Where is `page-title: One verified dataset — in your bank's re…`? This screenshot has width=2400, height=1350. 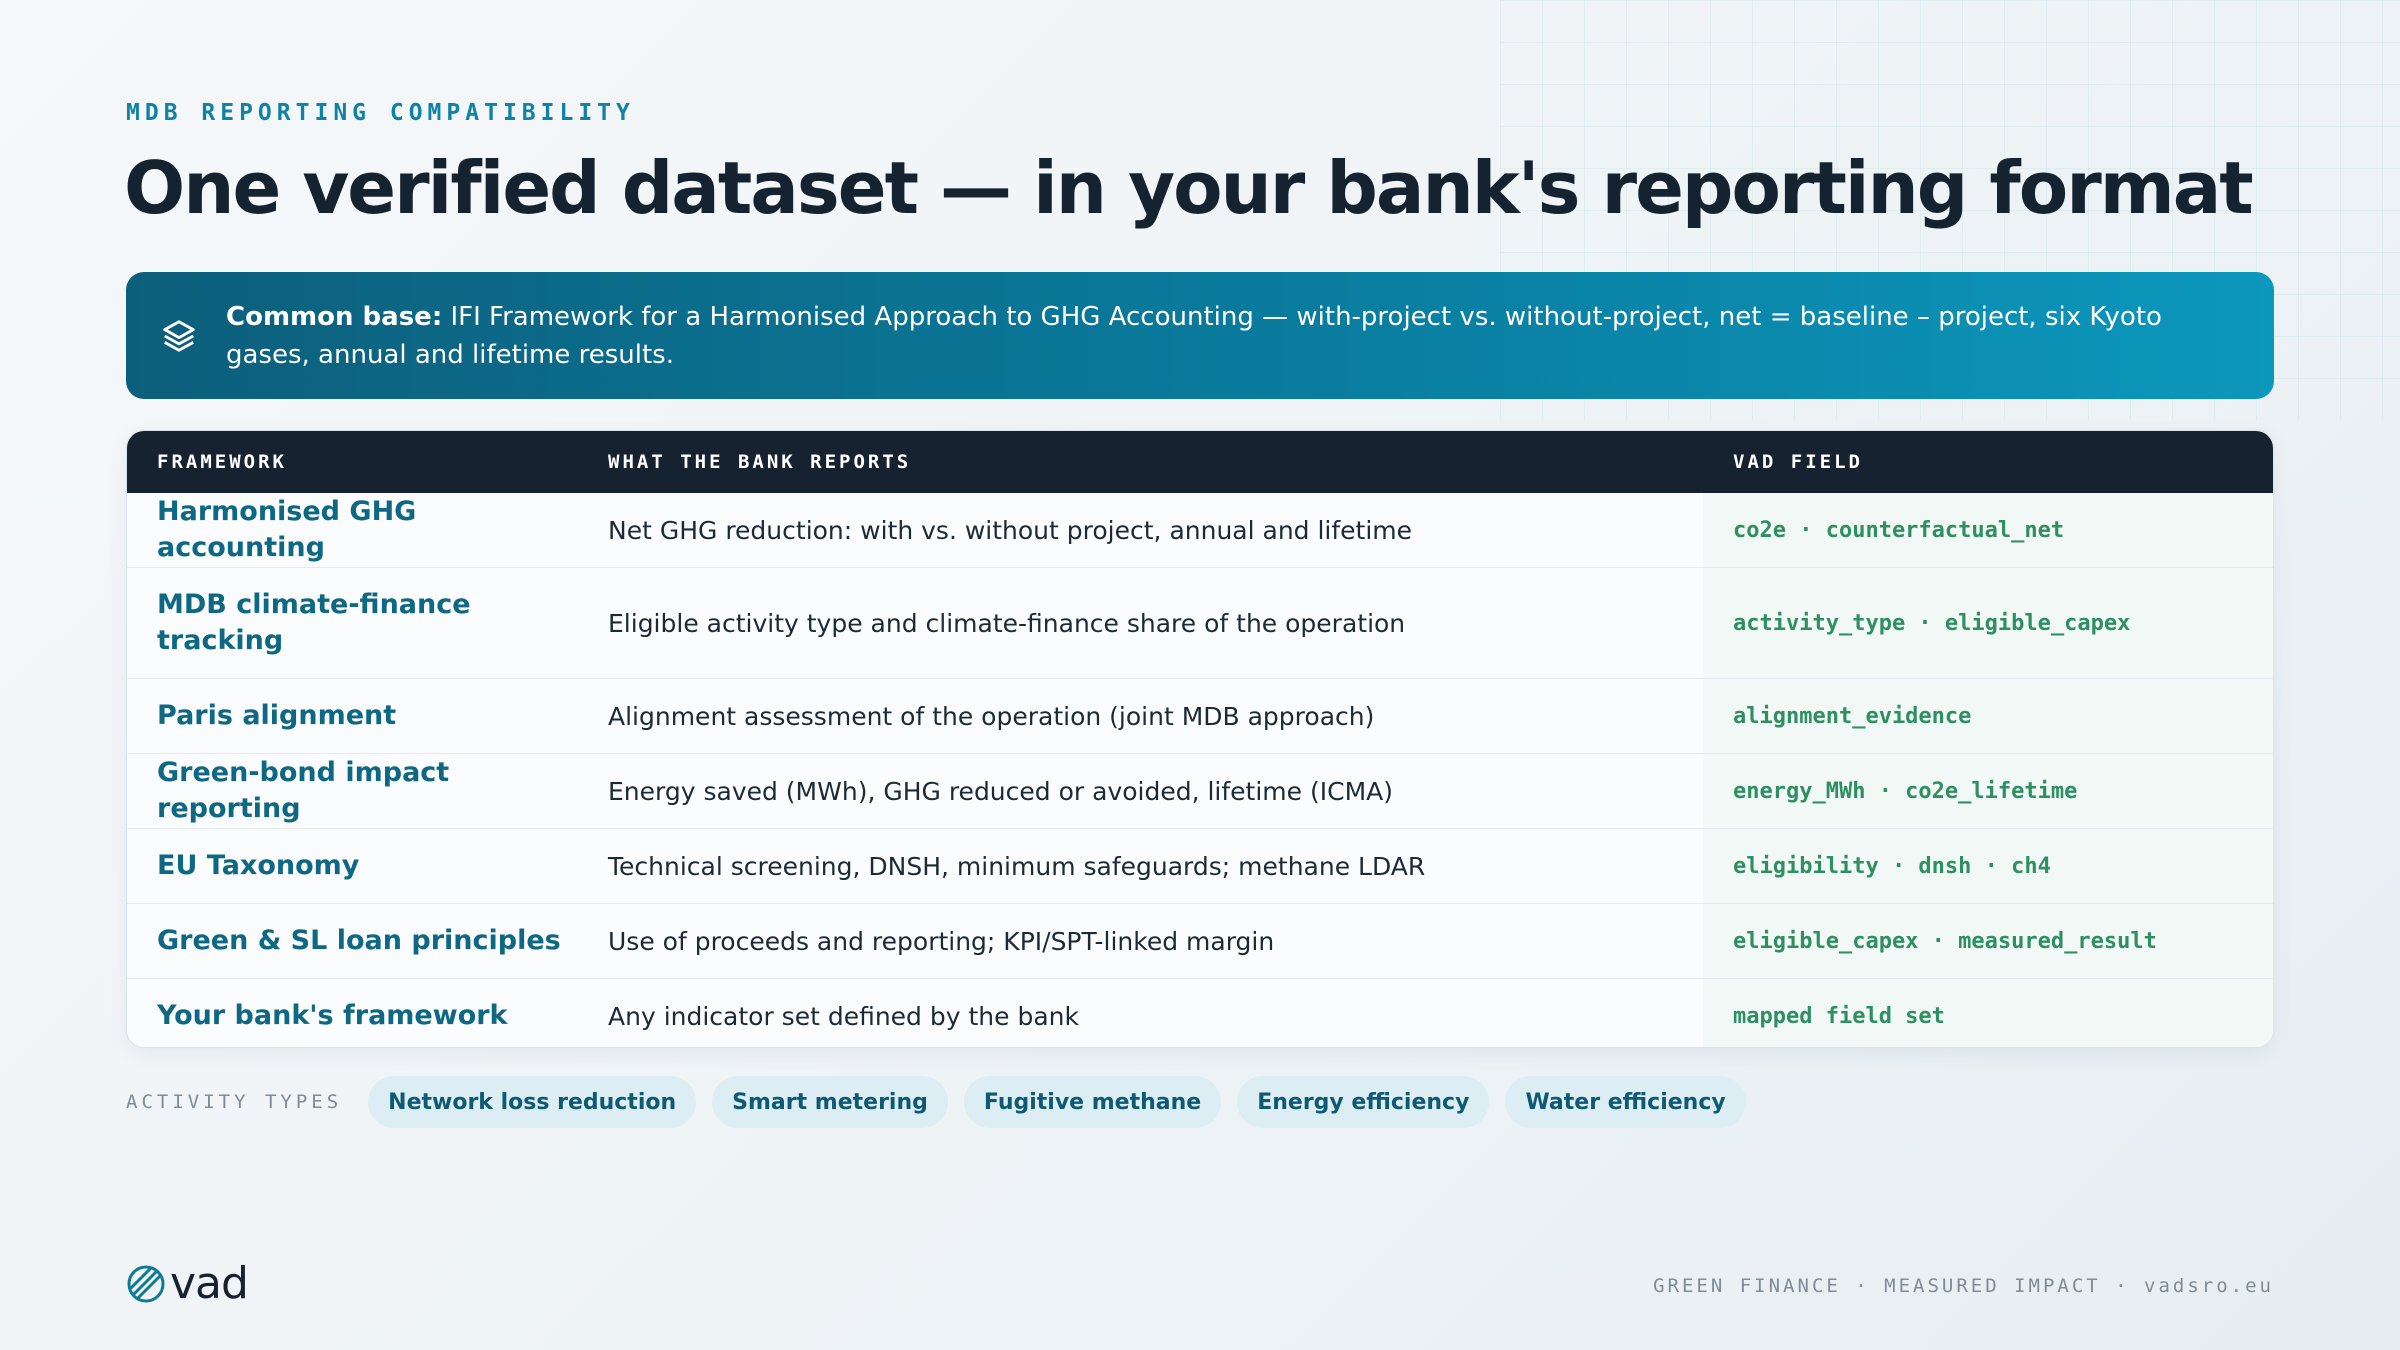
page-title: One verified dataset — in your bank's re… is located at coordinates (1189, 188).